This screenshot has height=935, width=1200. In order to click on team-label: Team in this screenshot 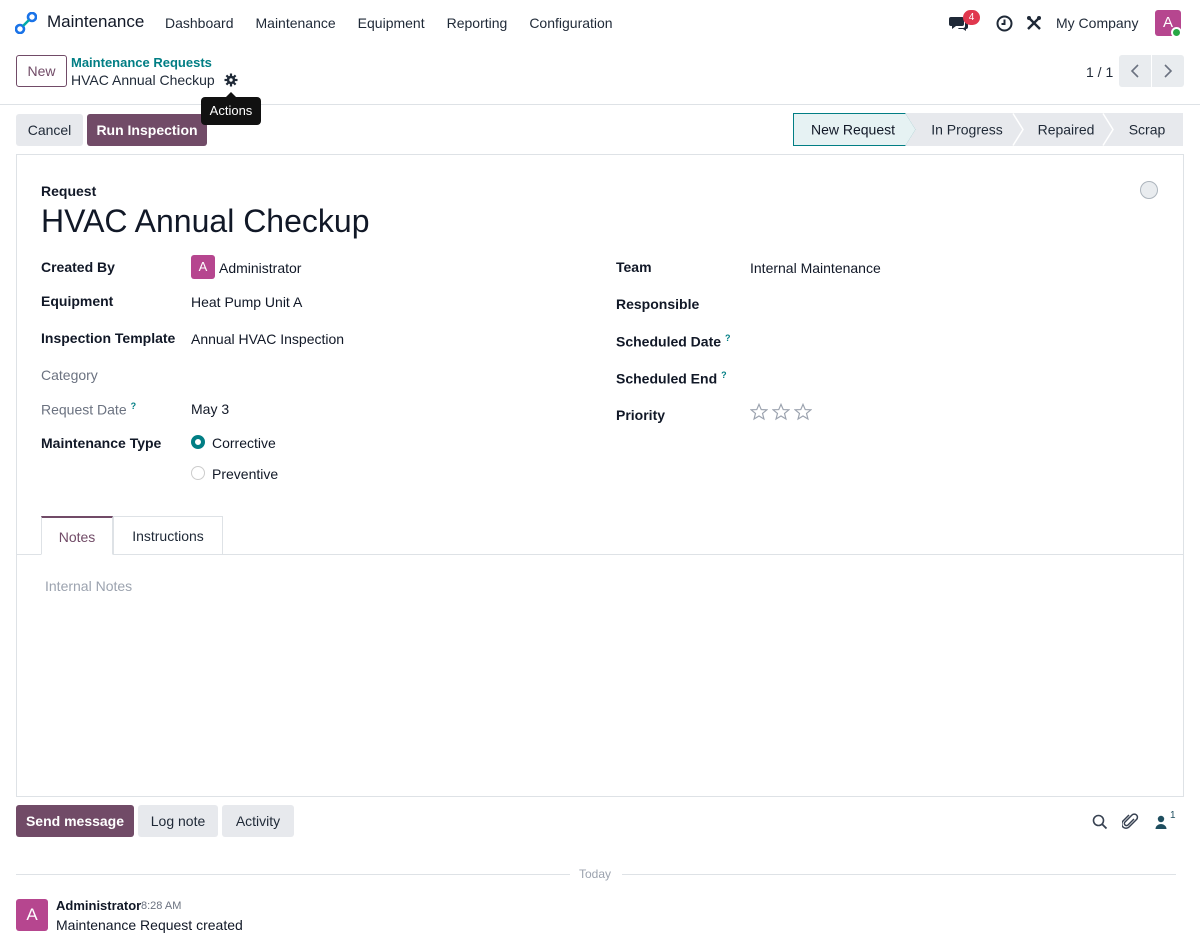, I will do `click(634, 267)`.